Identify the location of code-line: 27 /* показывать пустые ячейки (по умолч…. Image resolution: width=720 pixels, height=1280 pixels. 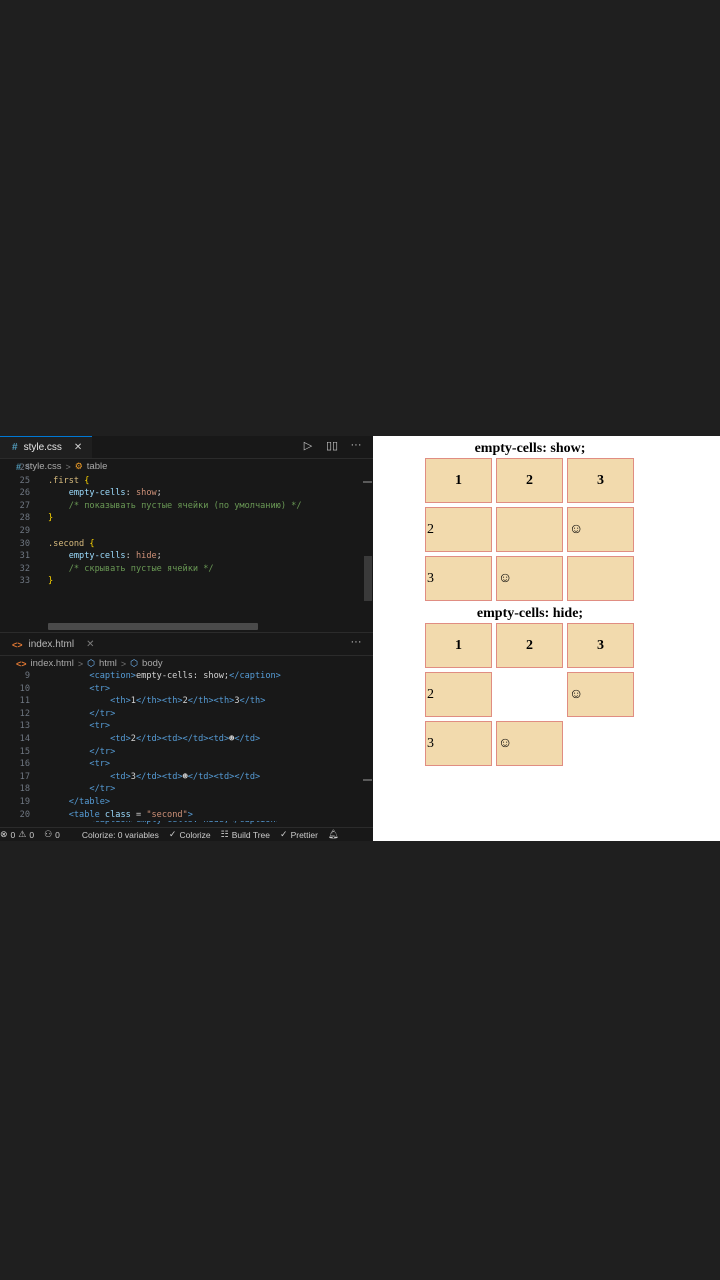
(186, 506).